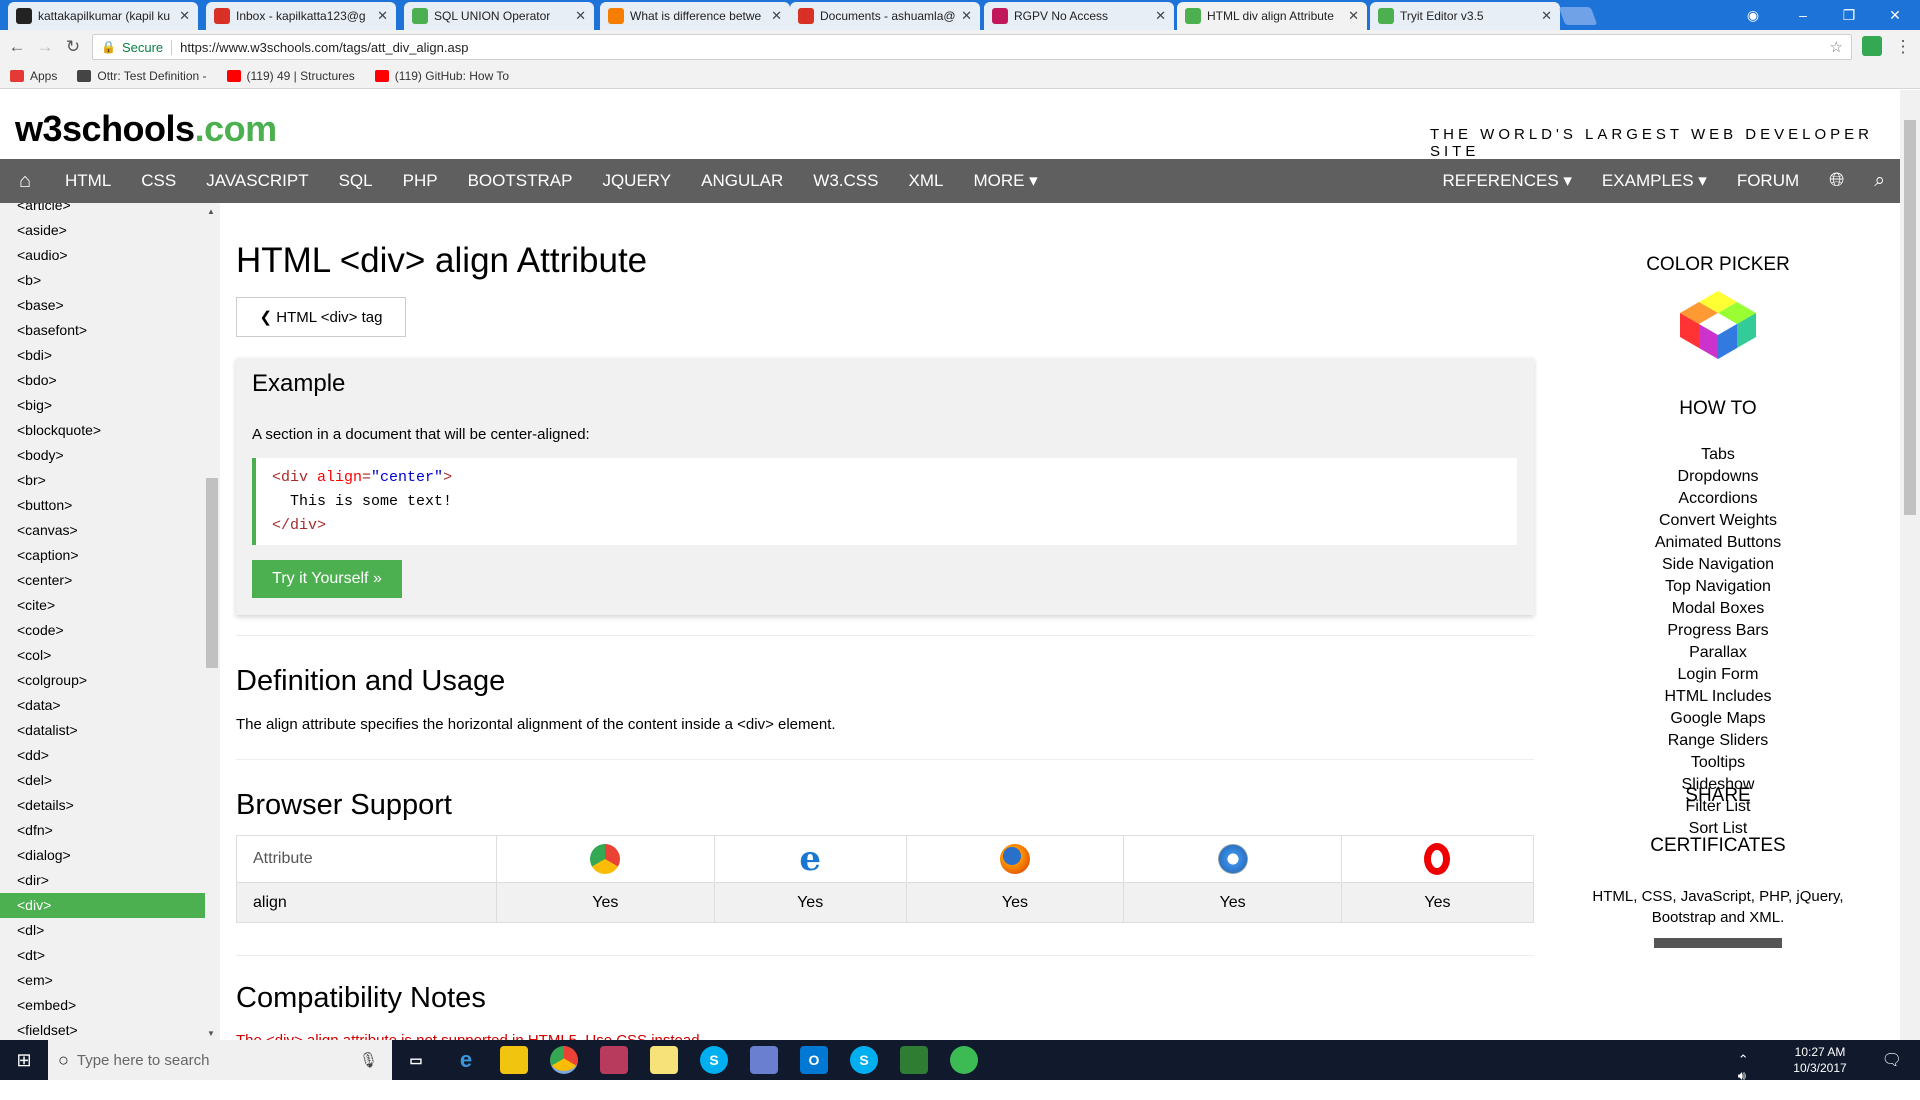 The image size is (1920, 1100). I want to click on left-menu-item: <details>, so click(102, 805).